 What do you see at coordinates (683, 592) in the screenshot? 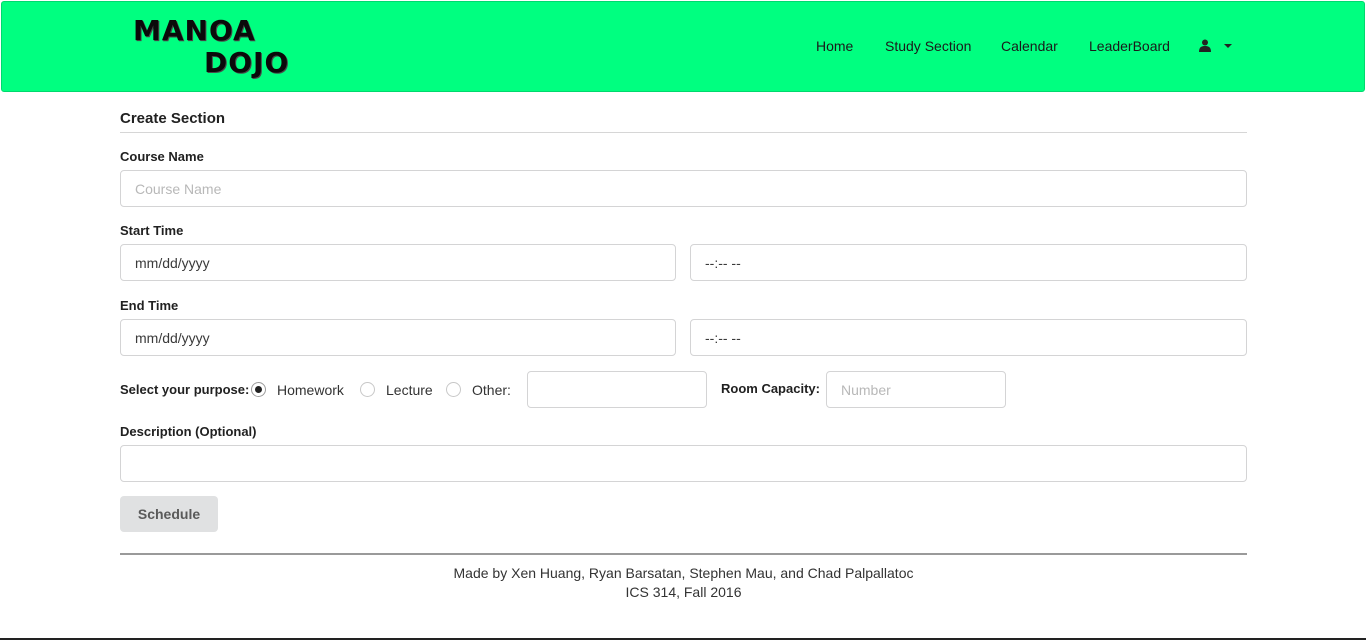
I see `footer-course: ICS 314, Fall 2016` at bounding box center [683, 592].